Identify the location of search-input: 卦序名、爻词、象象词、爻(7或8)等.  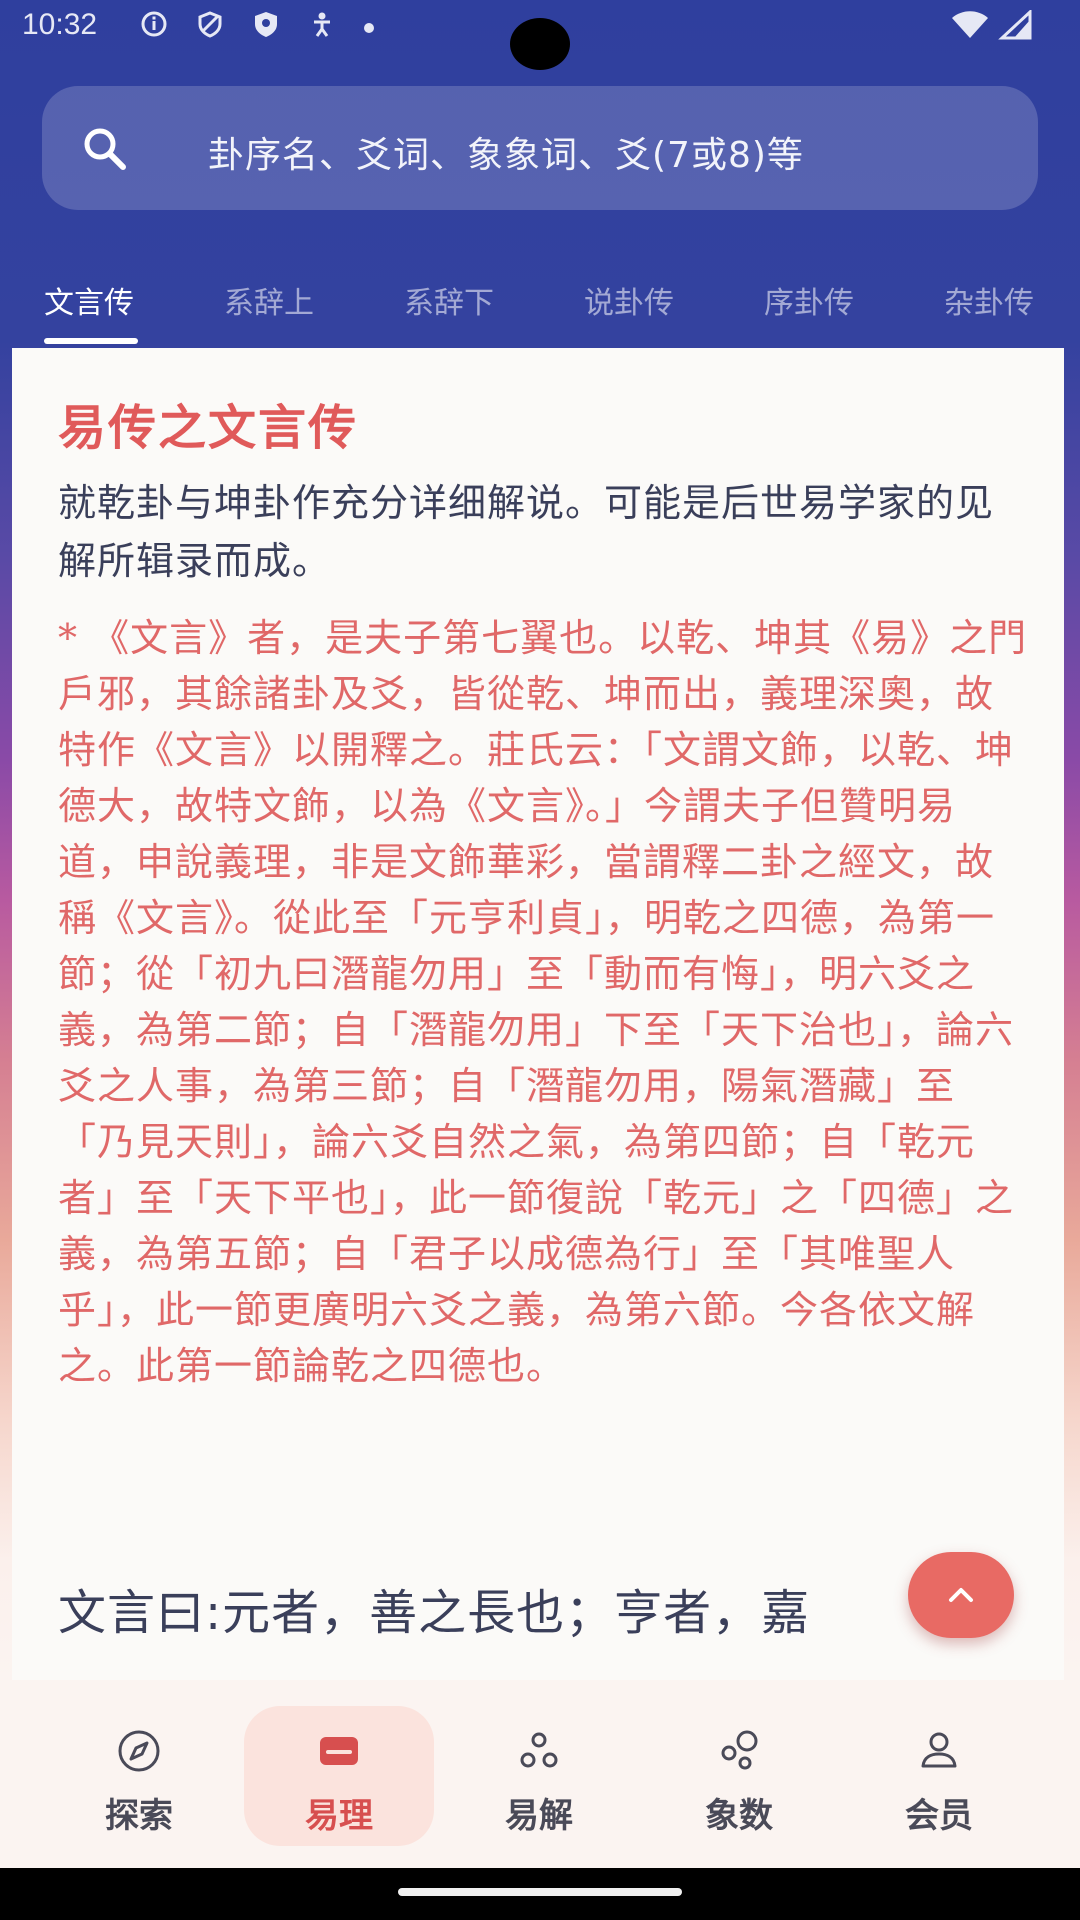
(540, 148).